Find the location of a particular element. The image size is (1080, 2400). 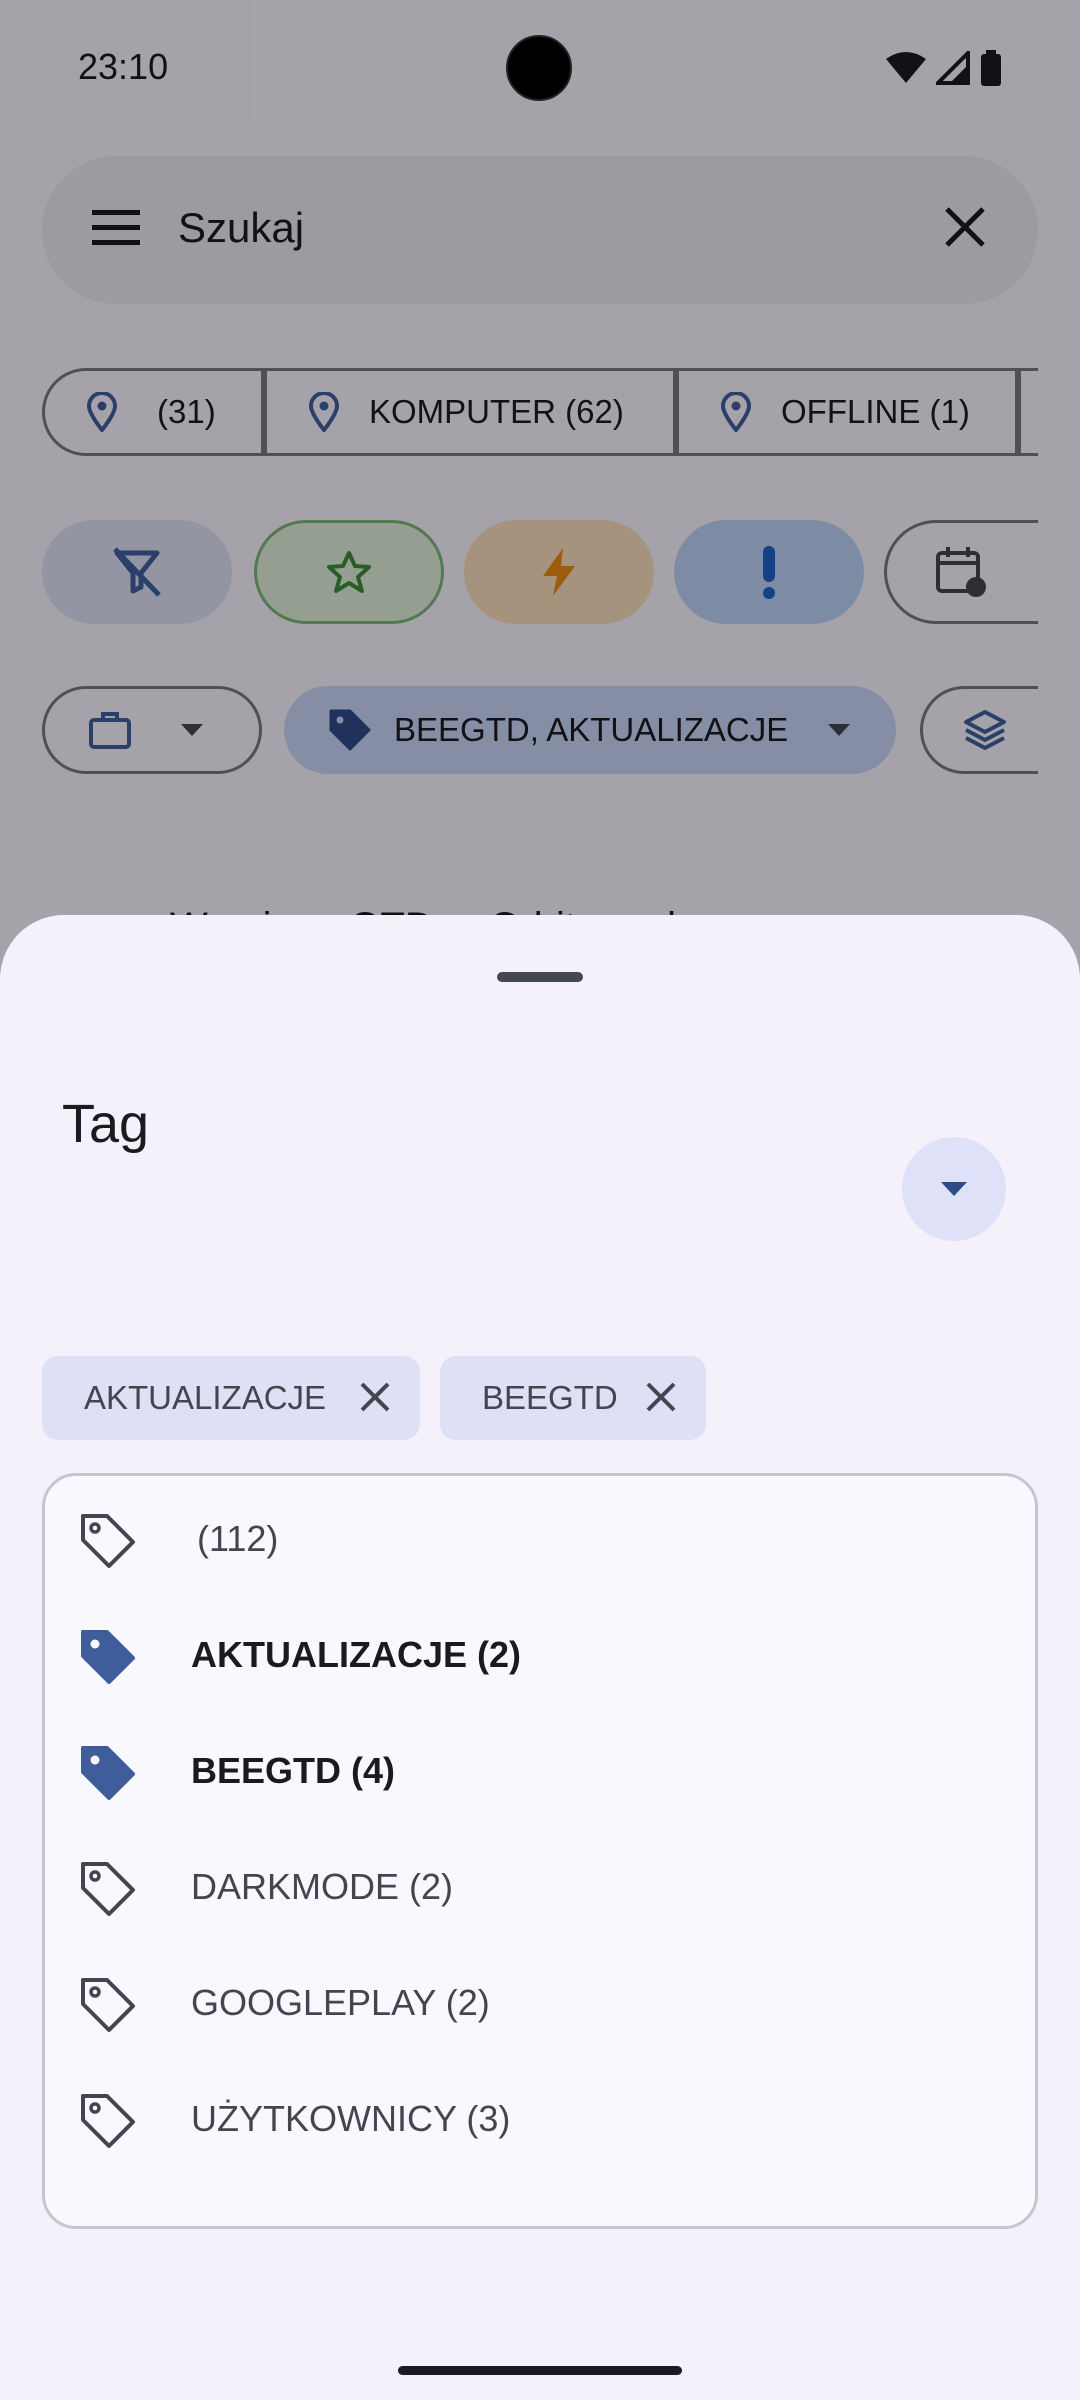

tag-list-item-label: DARKMODE (2) is located at coordinates (322, 1886).